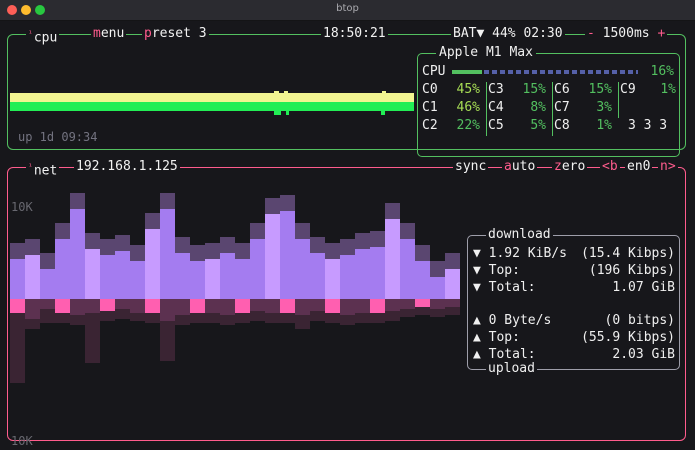 The width and height of the screenshot is (695, 450). Describe the element at coordinates (661, 33) in the screenshot. I see `interval-increase-button: +` at that location.